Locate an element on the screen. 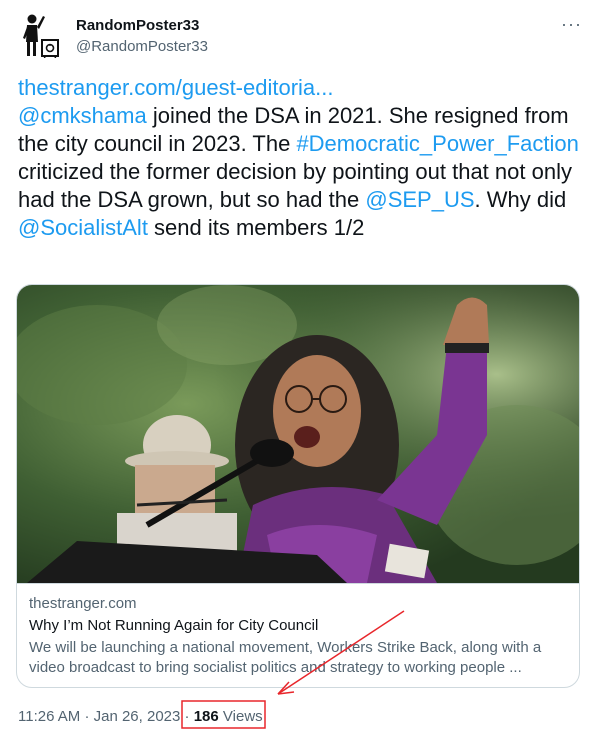 Image resolution: width=598 pixels, height=729 pixels. handle: @RandomPoster33 is located at coordinates (142, 47).